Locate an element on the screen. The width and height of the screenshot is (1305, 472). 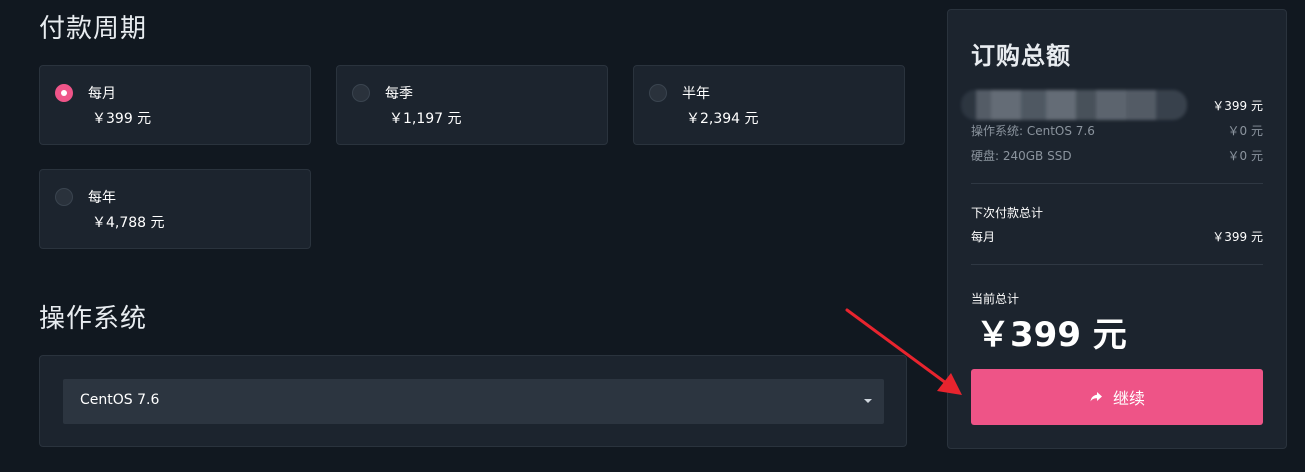
billing-option-price: ￥4,788 元 is located at coordinates (128, 223).